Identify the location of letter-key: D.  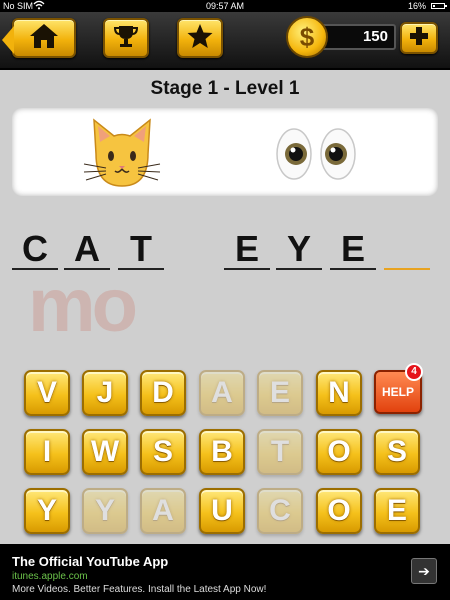
(163, 393).